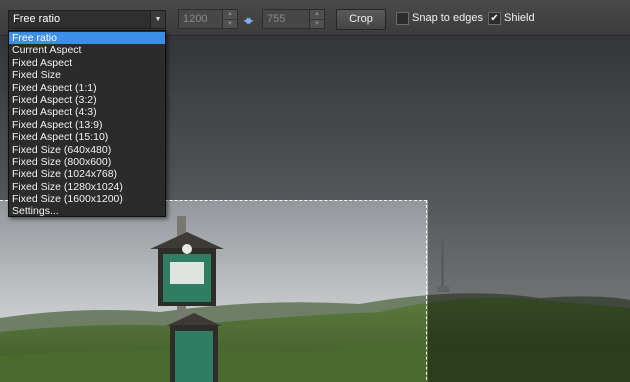  Describe the element at coordinates (157, 19) in the screenshot. I see `chevron-down-icon: ▼` at that location.